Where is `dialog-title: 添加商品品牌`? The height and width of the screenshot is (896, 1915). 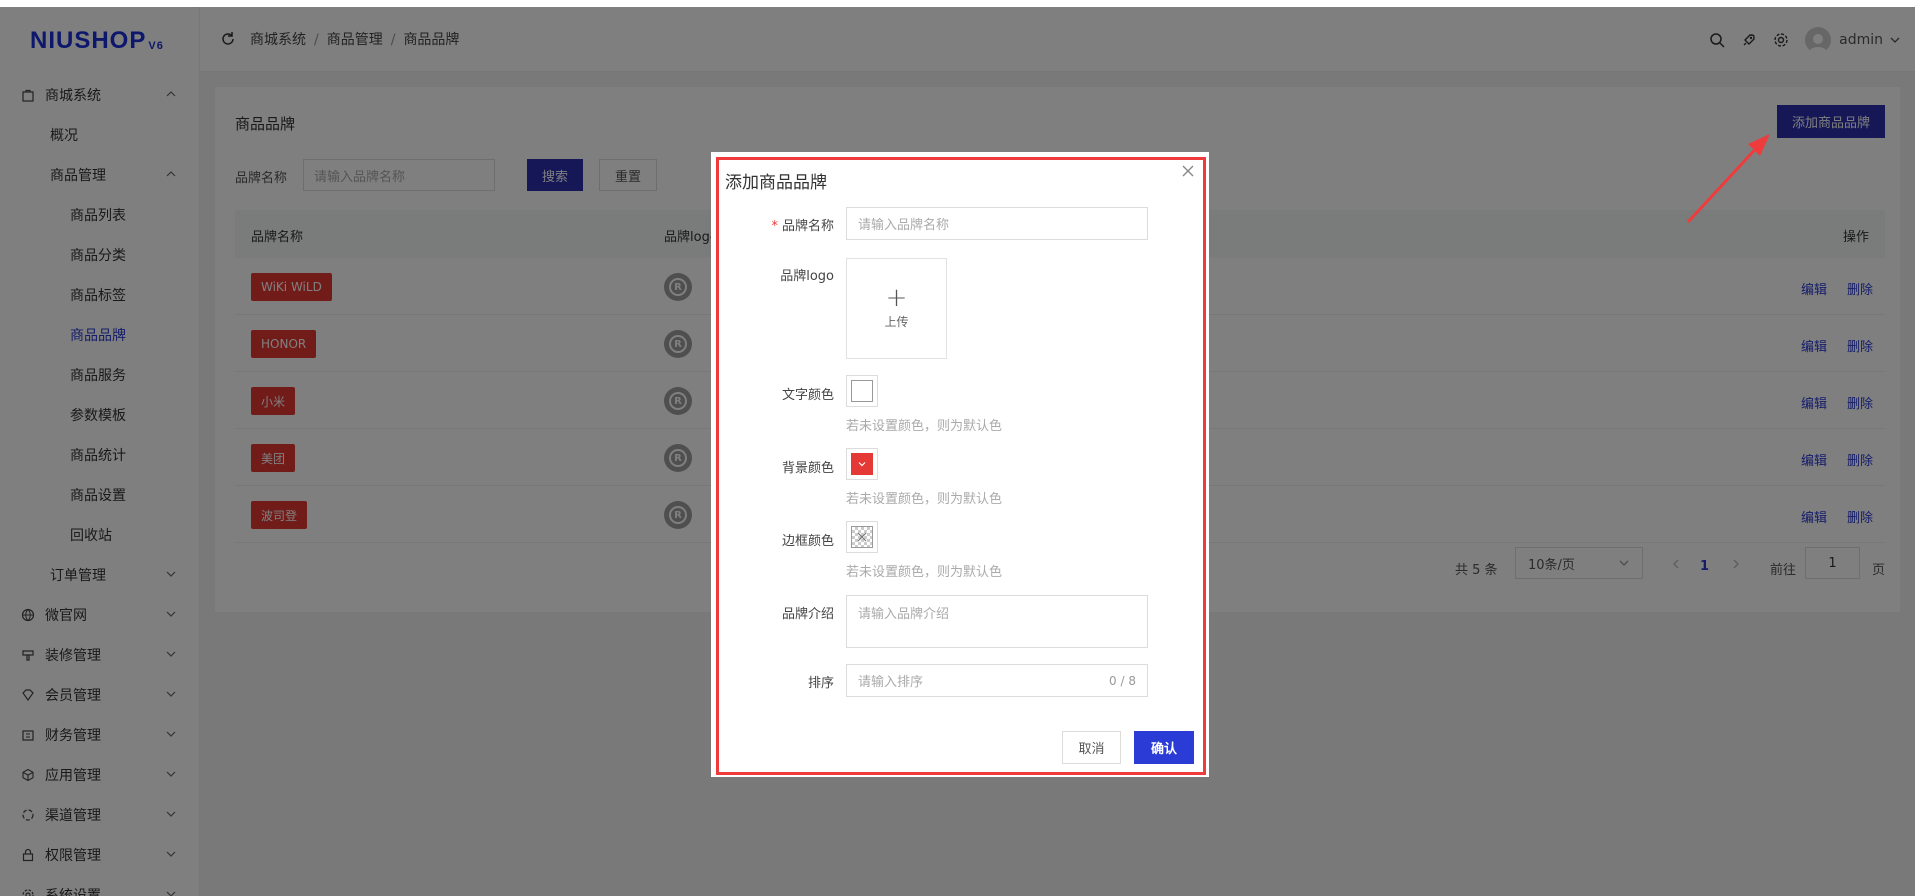
dialog-title: 添加商品品牌 is located at coordinates (776, 183).